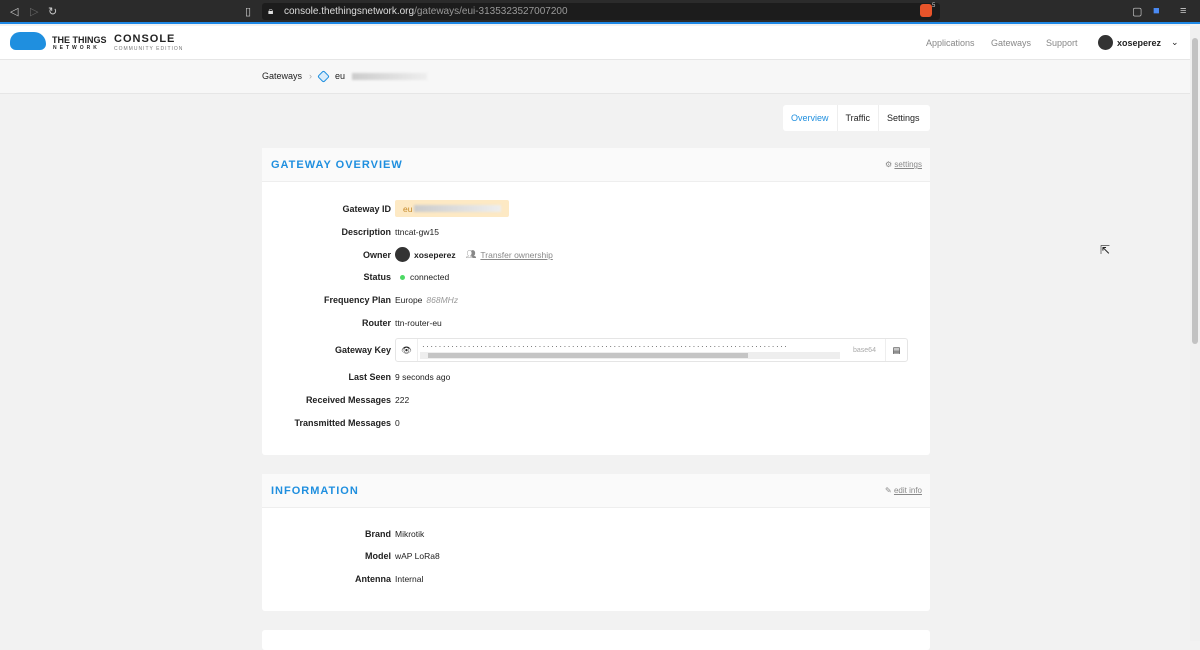 The height and width of the screenshot is (650, 1200). What do you see at coordinates (362, 350) in the screenshot?
I see `field-label: Gateway Key` at bounding box center [362, 350].